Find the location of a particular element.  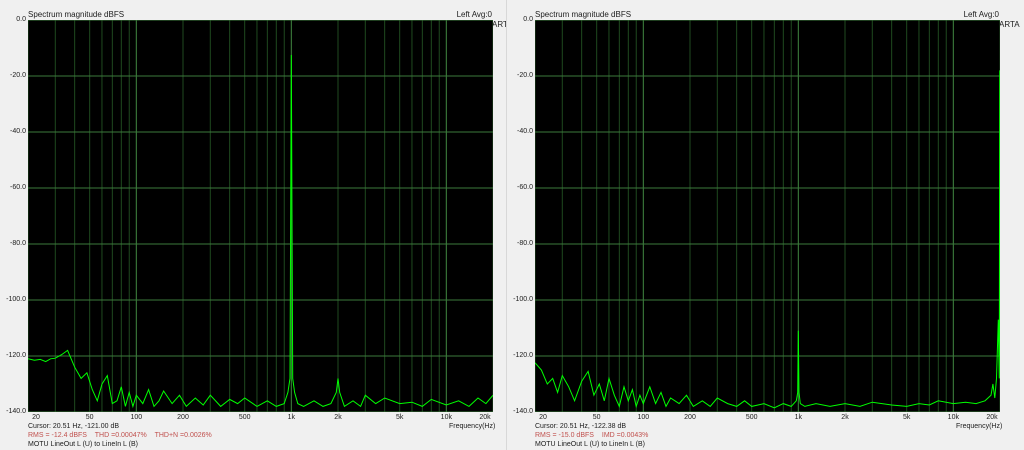

measurement-readout: RMS = -15.0 dBFS IMD =0.0043% is located at coordinates (594, 435).